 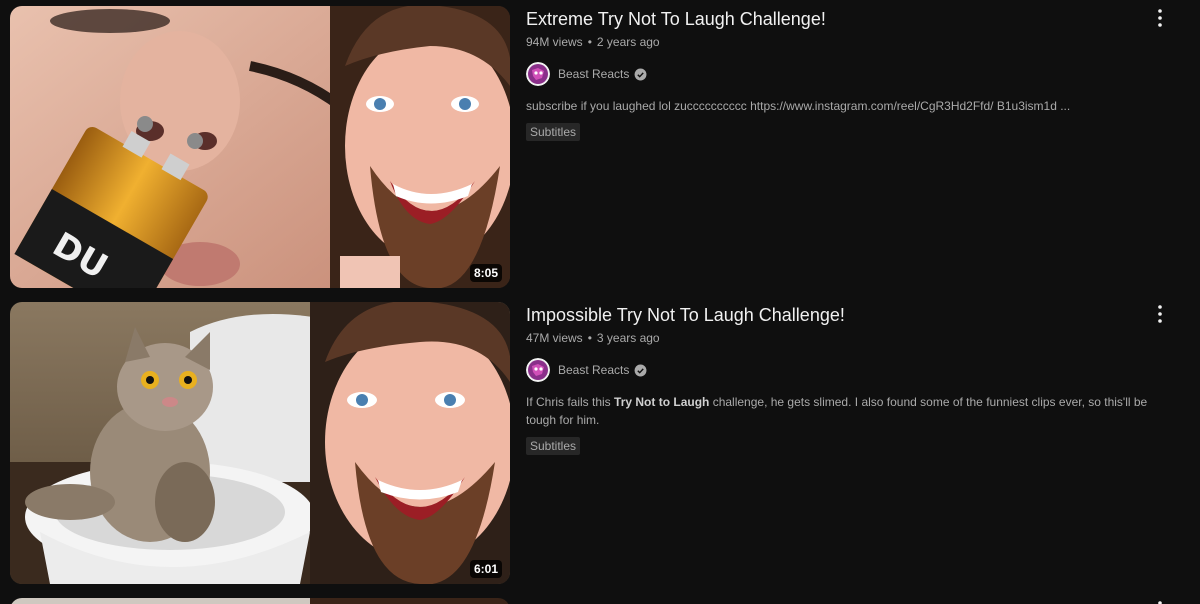 What do you see at coordinates (858, 601) in the screenshot?
I see `video-info` at bounding box center [858, 601].